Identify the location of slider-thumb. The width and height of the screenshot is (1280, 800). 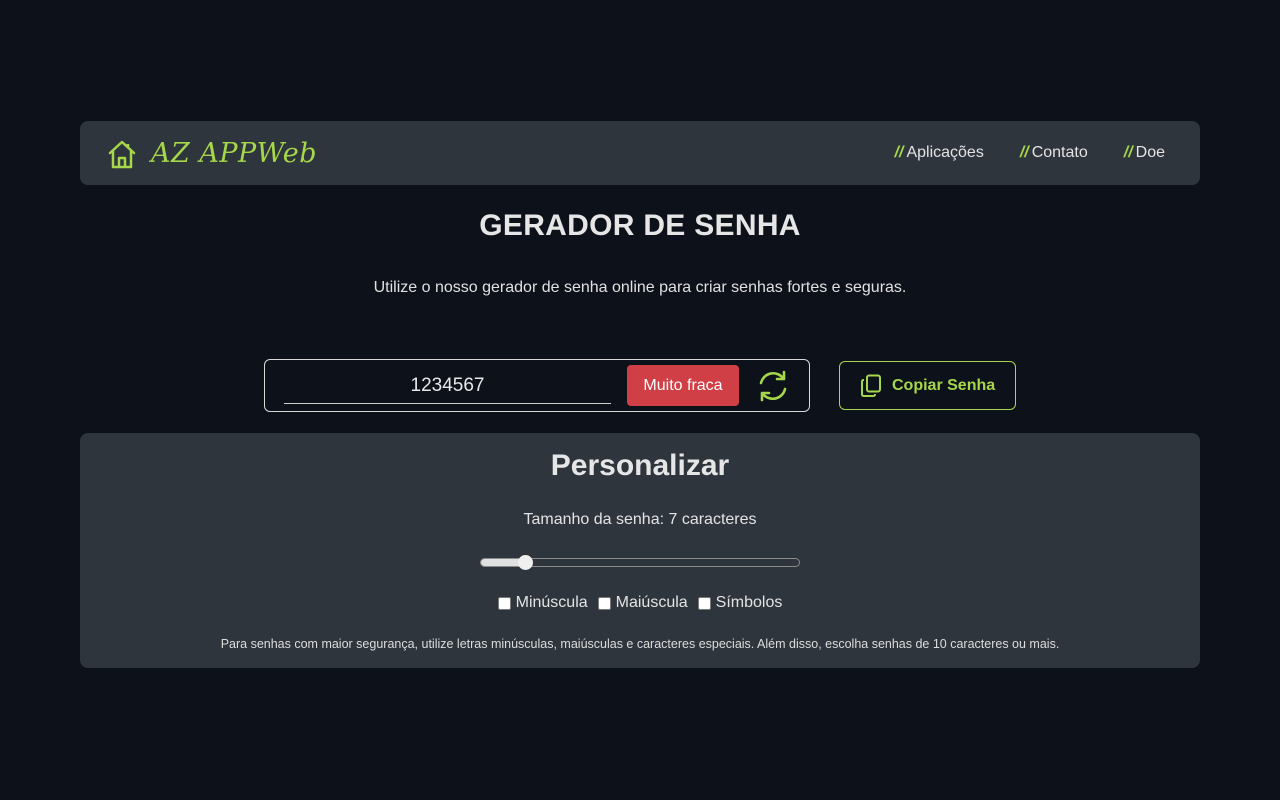
(525, 562).